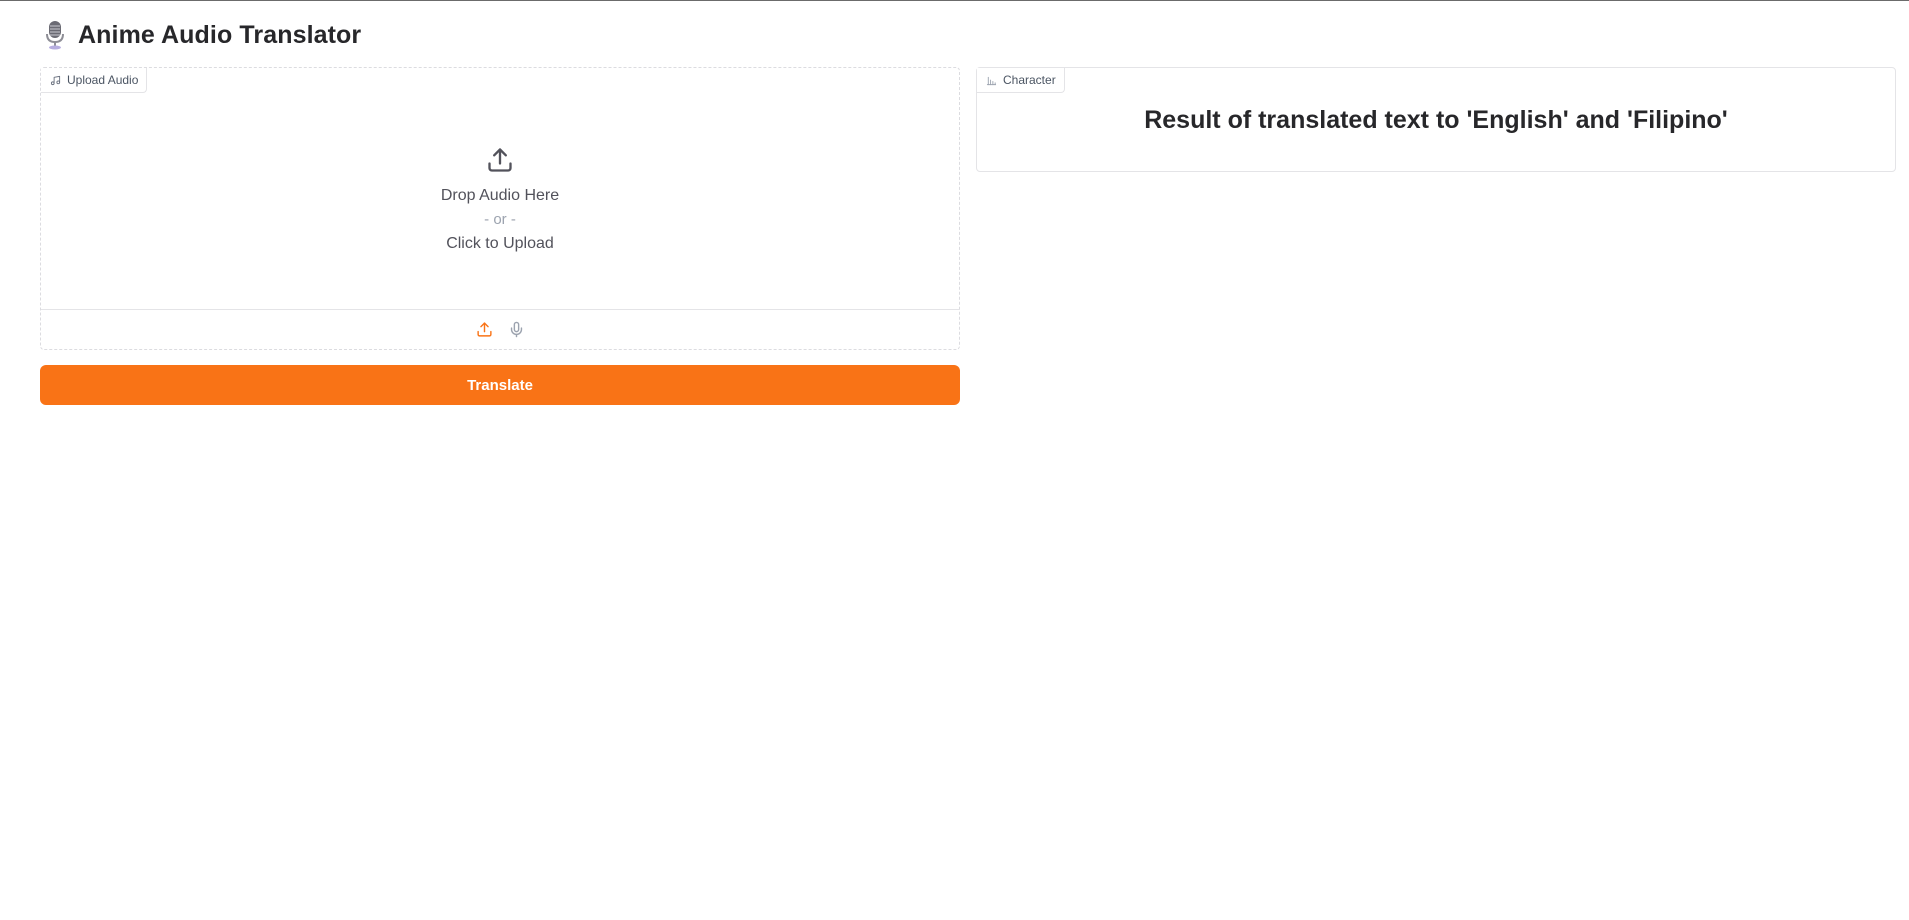 The height and width of the screenshot is (920, 1909). Describe the element at coordinates (991, 80) in the screenshot. I see `bar-chart-icon` at that location.